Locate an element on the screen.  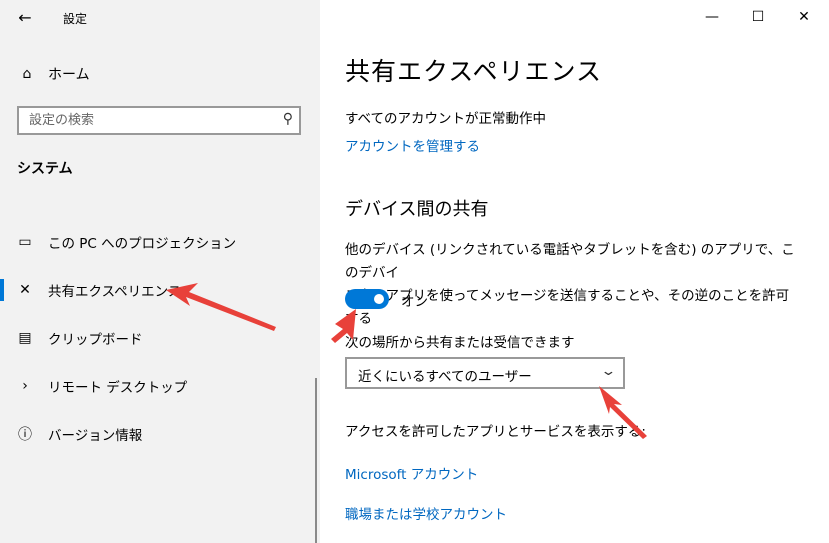
window-title: 設定 is located at coordinates (75, 19).